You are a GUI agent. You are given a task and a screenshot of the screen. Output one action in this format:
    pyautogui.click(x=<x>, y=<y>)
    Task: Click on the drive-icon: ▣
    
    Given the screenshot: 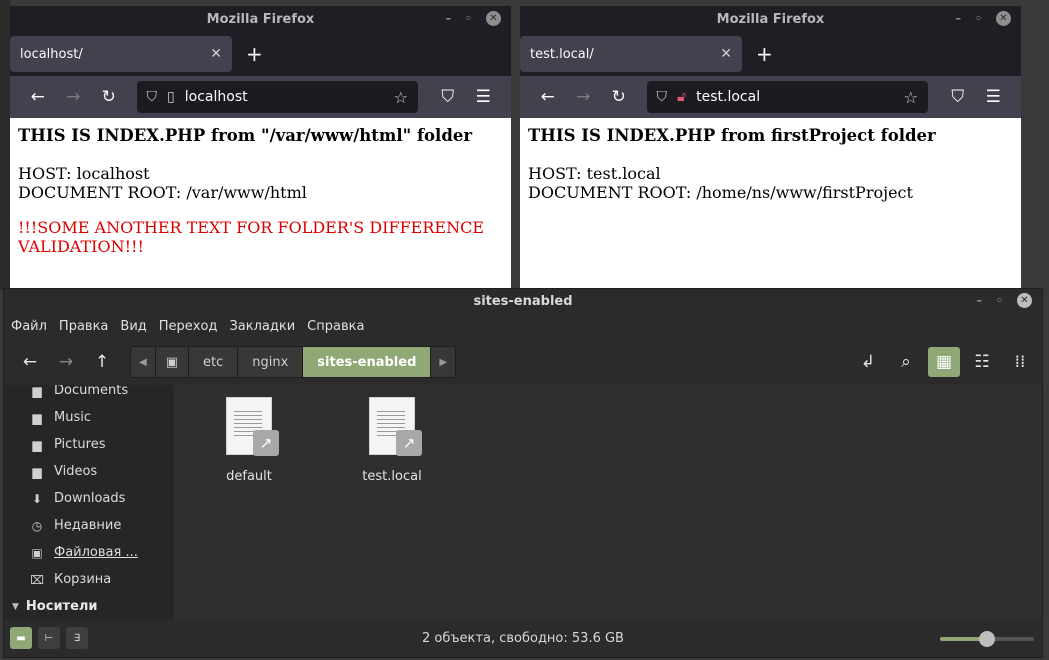 What is the action you would take?
    pyautogui.click(x=37, y=552)
    